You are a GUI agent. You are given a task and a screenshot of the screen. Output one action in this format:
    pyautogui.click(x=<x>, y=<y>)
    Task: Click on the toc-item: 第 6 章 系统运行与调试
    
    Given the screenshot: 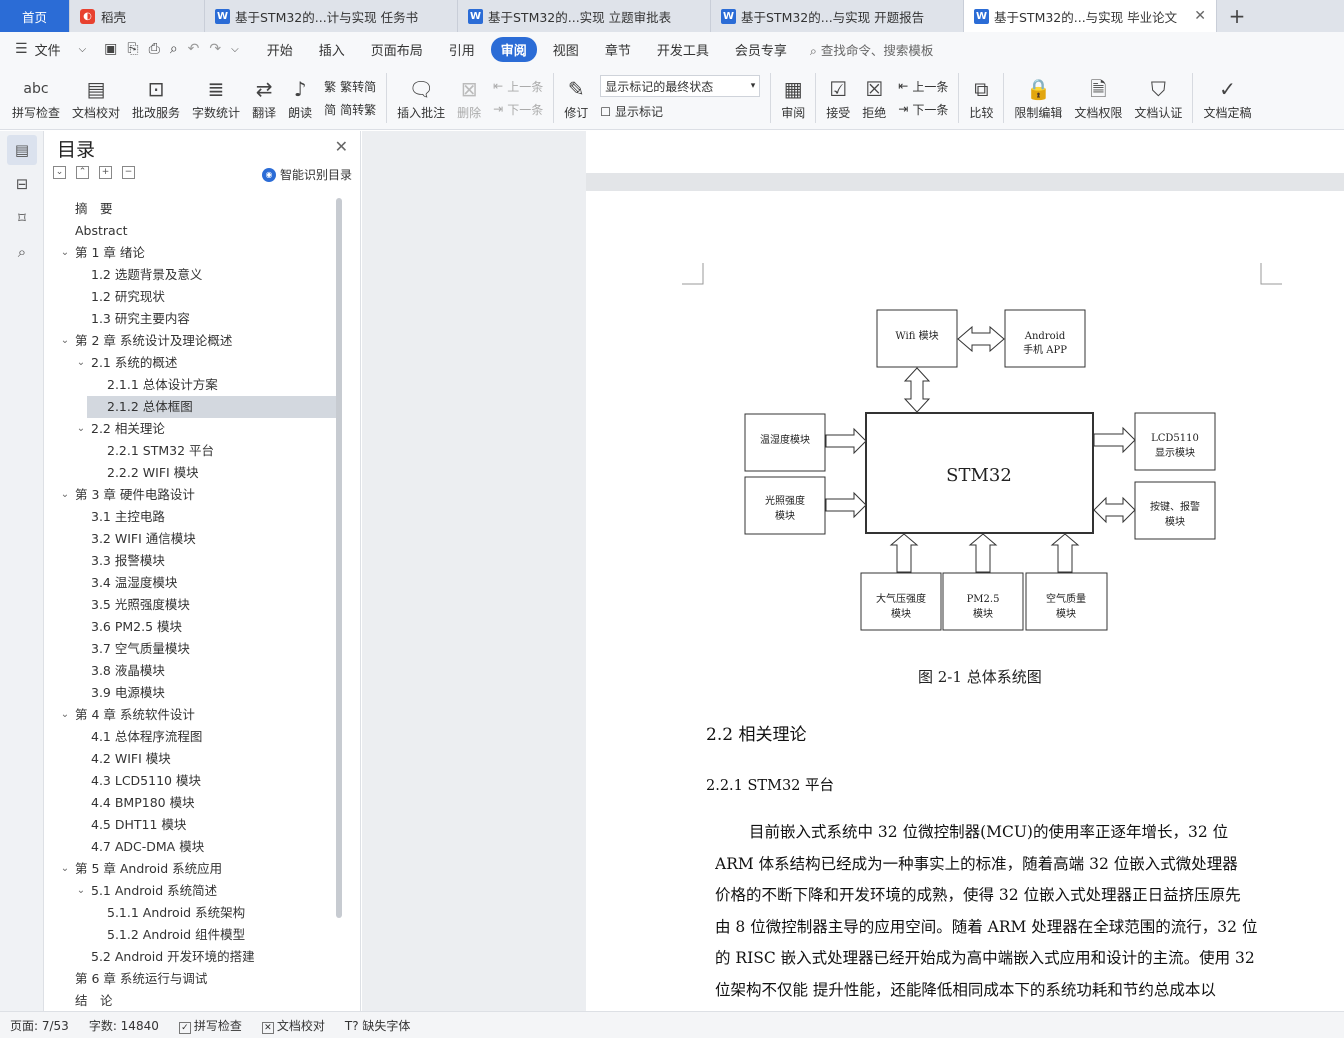 What is the action you would take?
    pyautogui.click(x=193, y=979)
    